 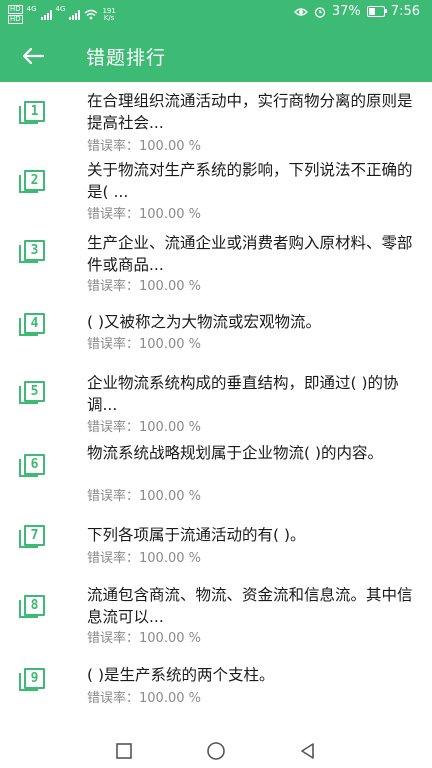 I want to click on number-icon: 4, so click(x=32, y=325).